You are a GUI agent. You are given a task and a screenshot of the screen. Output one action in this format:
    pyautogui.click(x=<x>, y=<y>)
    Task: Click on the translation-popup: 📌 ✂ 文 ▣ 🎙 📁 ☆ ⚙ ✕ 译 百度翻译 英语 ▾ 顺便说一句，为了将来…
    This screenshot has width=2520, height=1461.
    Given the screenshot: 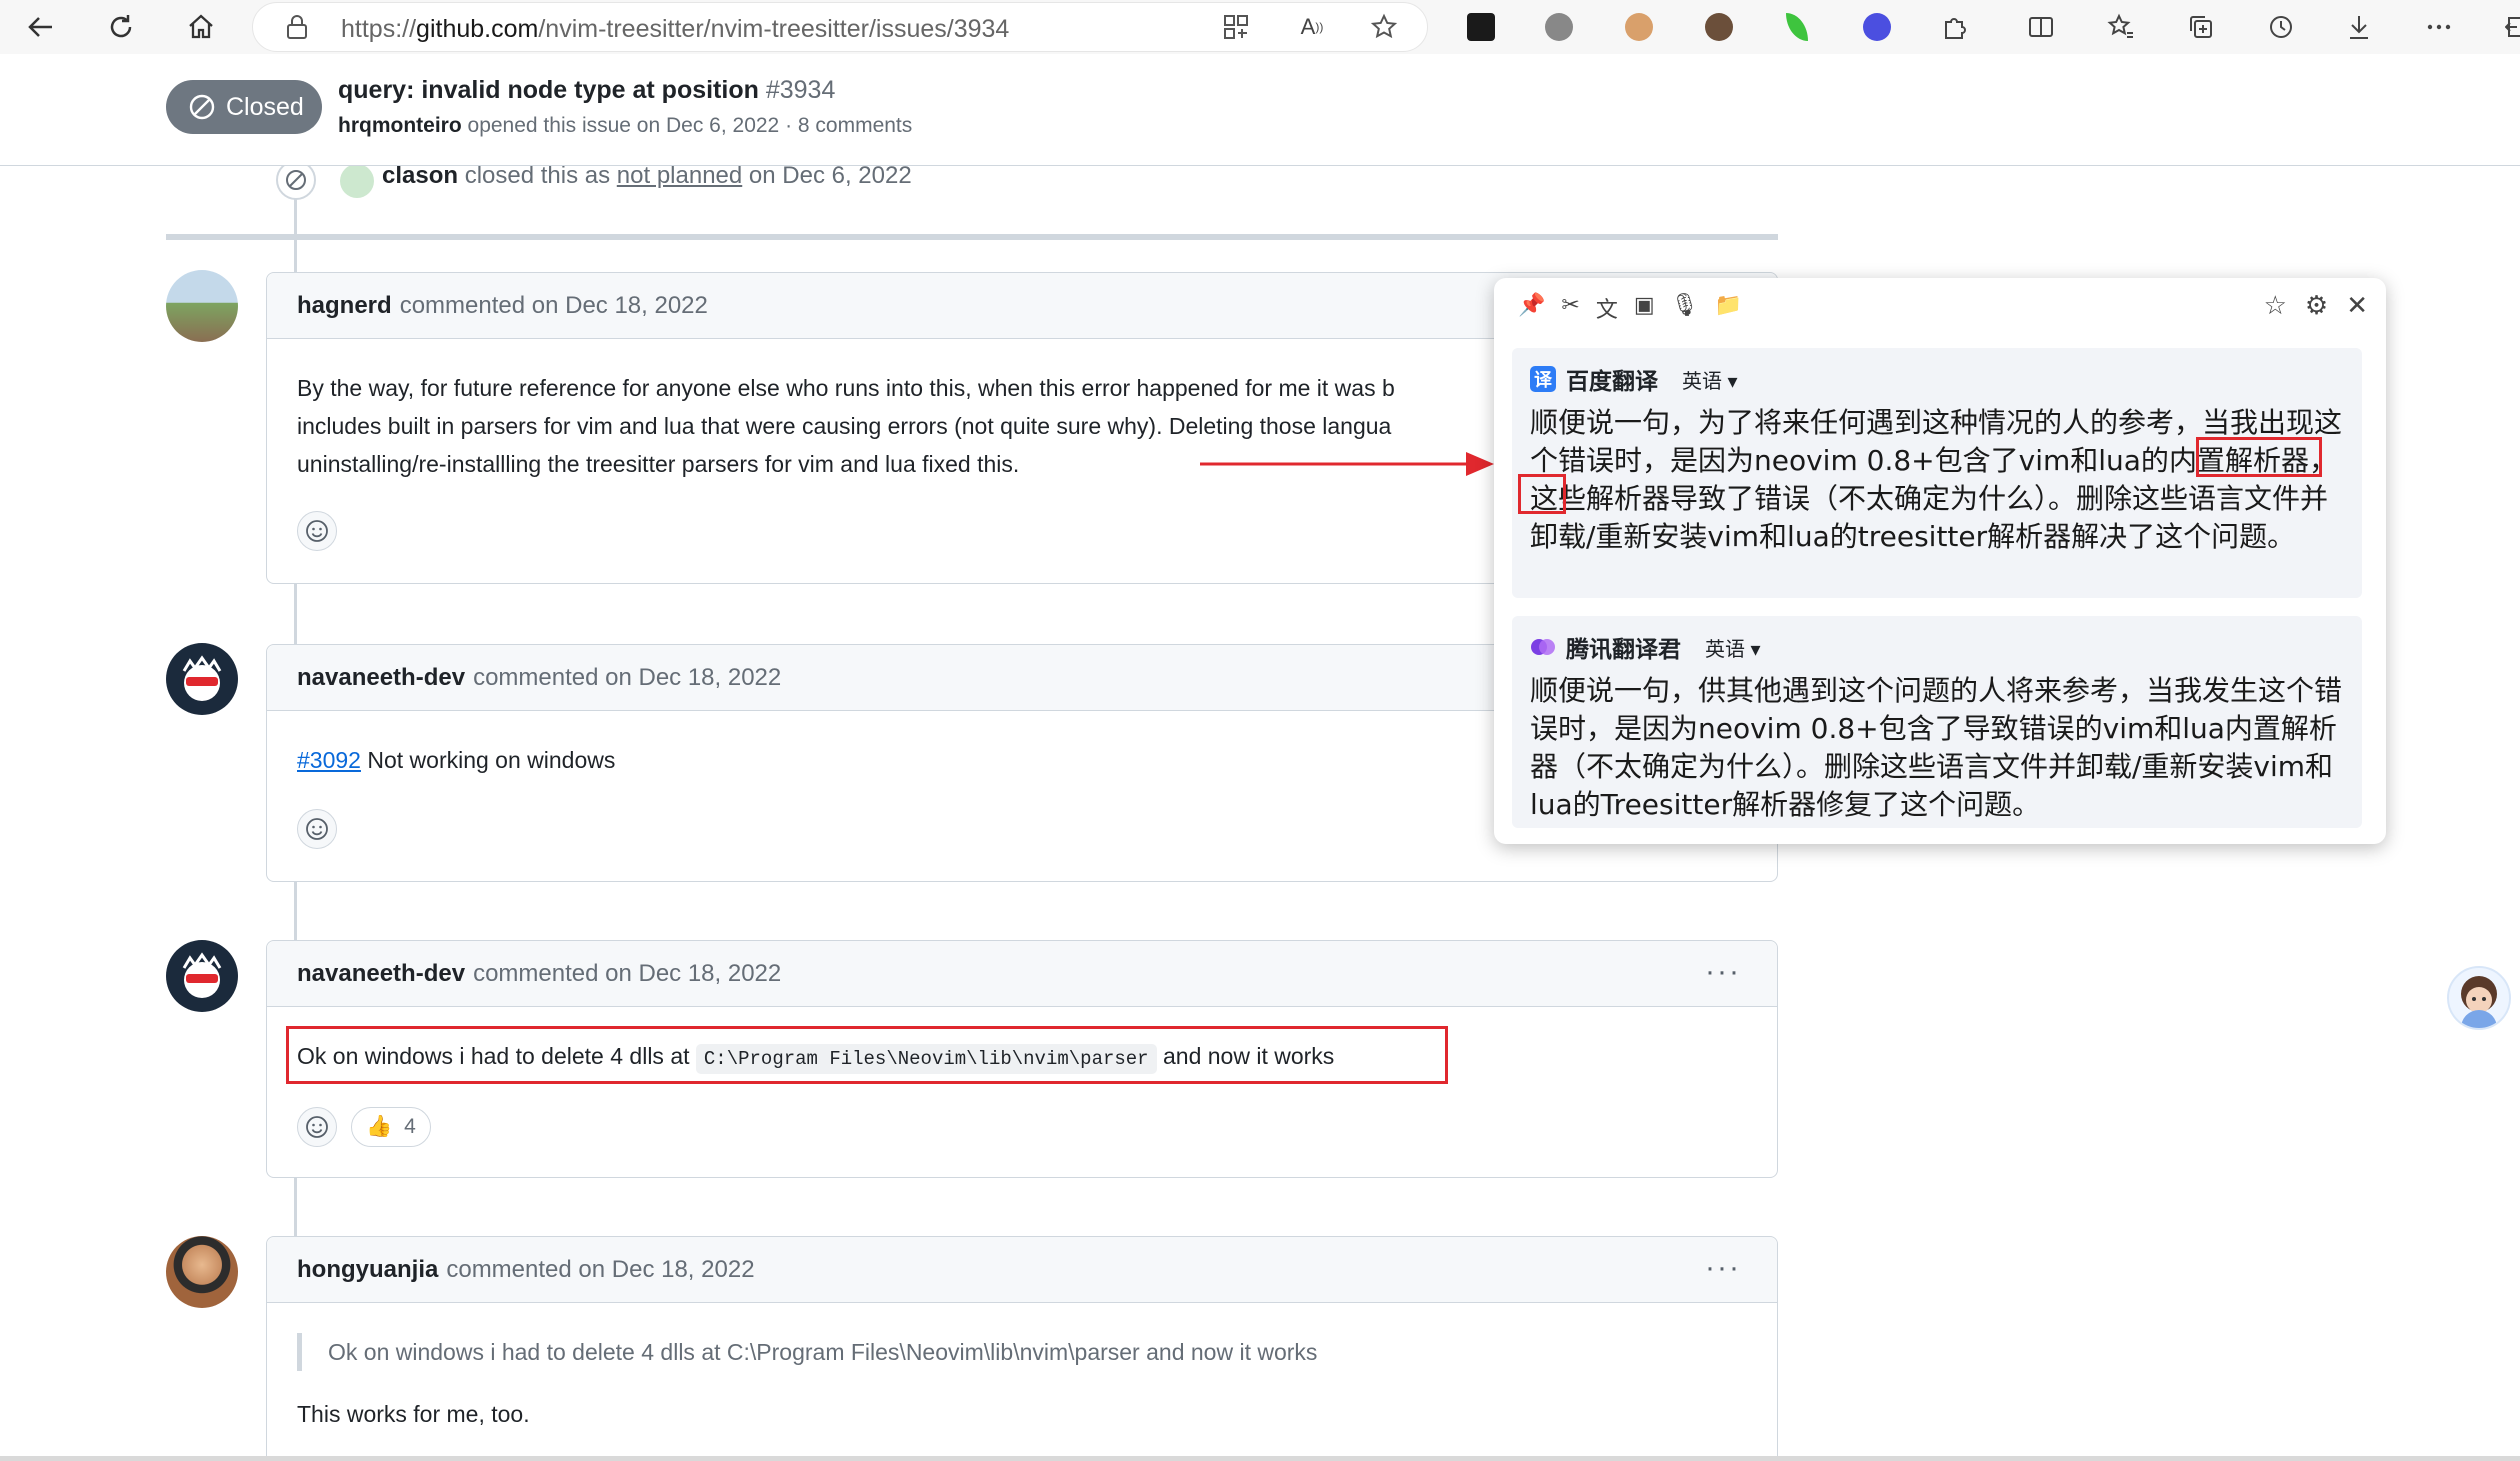 What is the action you would take?
    pyautogui.click(x=1940, y=561)
    